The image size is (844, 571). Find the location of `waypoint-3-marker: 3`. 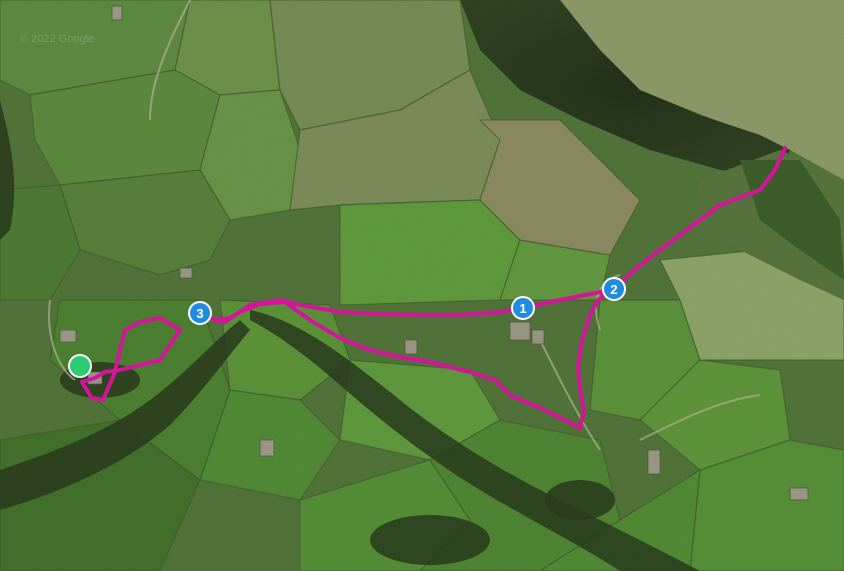

waypoint-3-marker: 3 is located at coordinates (200, 313).